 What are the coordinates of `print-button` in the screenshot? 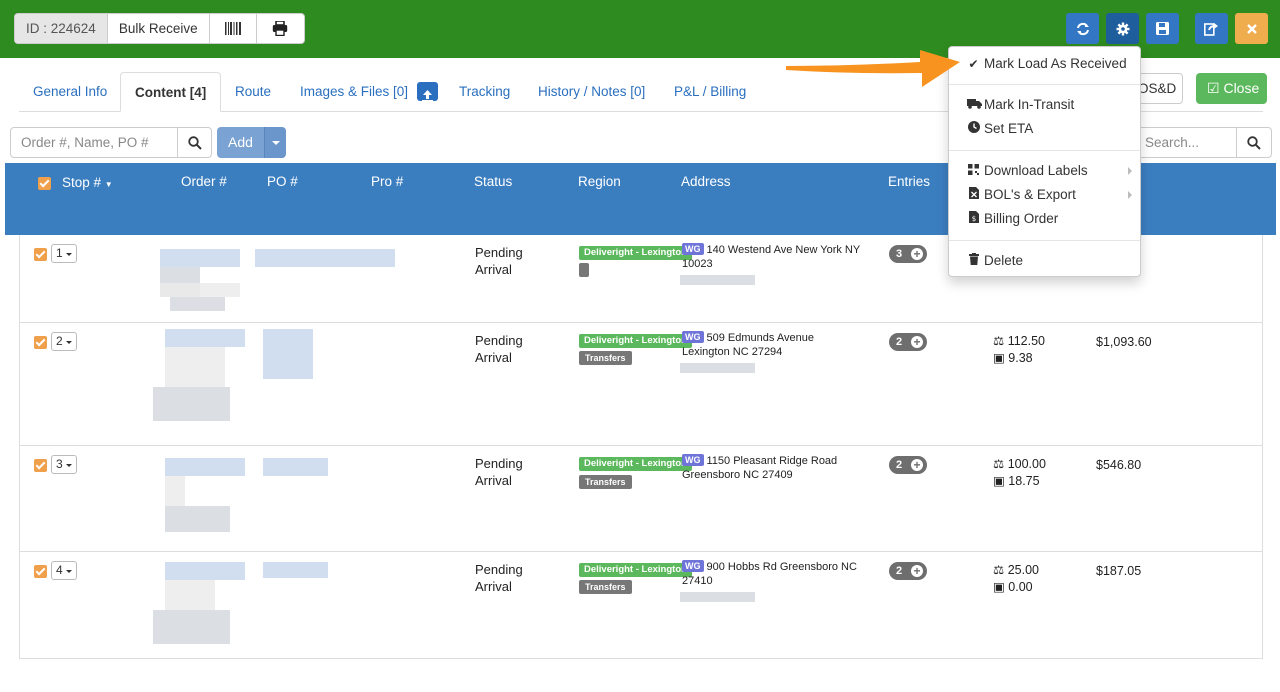 It's located at (280, 28).